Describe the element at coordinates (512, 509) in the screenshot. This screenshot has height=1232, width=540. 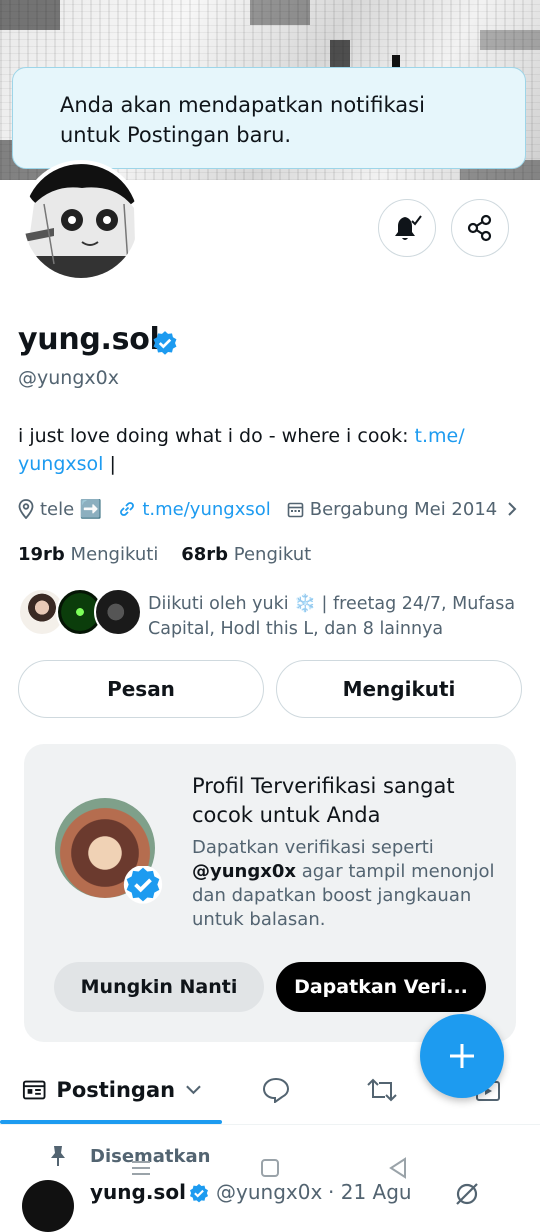
I see `chevron-right-icon` at that location.